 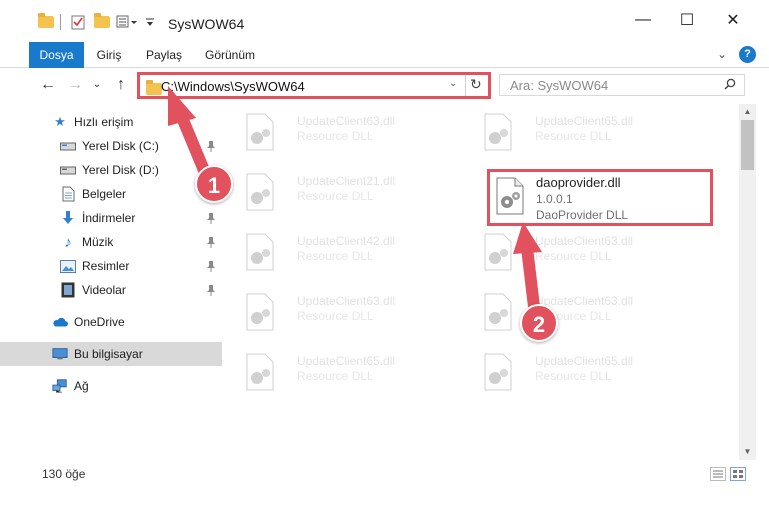 I want to click on step-2-badge: 2, so click(x=539, y=323).